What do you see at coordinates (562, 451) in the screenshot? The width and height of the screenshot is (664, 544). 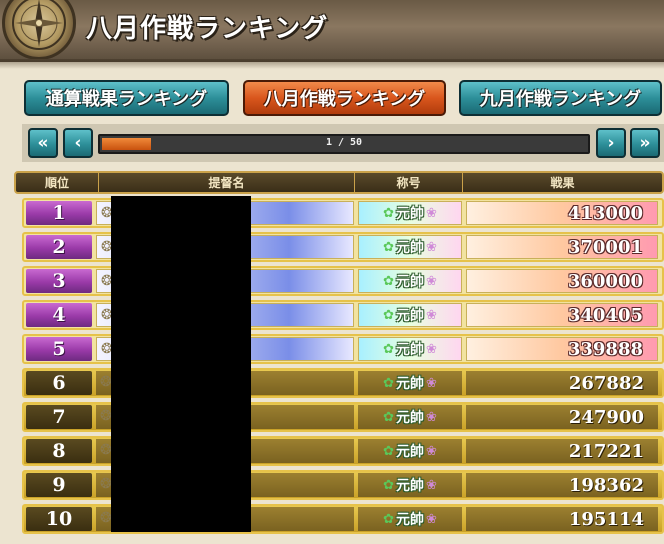 I see `score-cell: 217221` at bounding box center [562, 451].